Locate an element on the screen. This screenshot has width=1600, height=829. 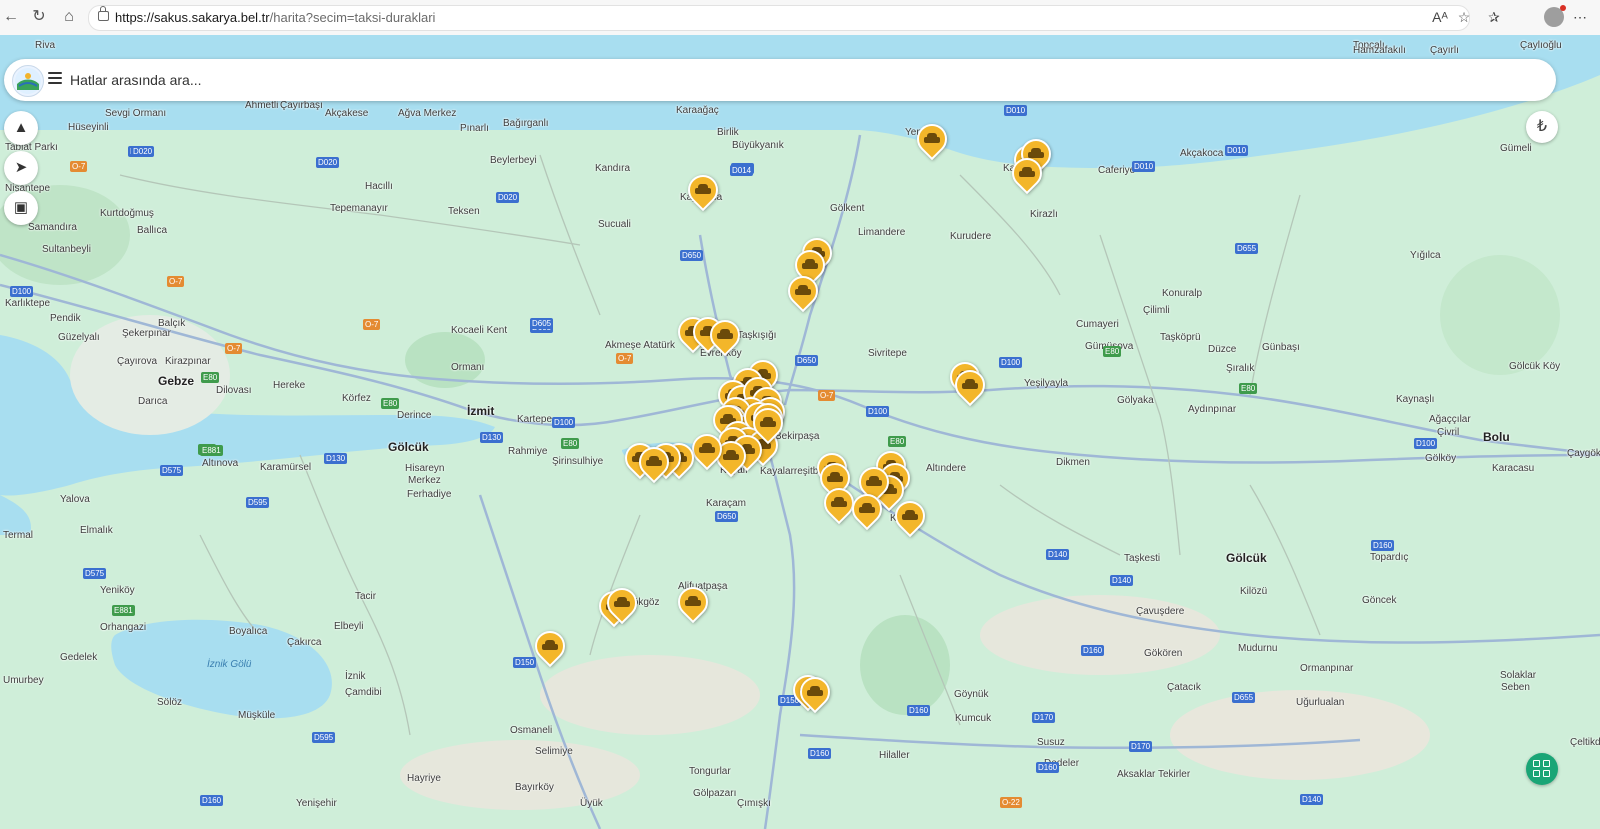
place-label: Ormanpınar is located at coordinates (1327, 668).